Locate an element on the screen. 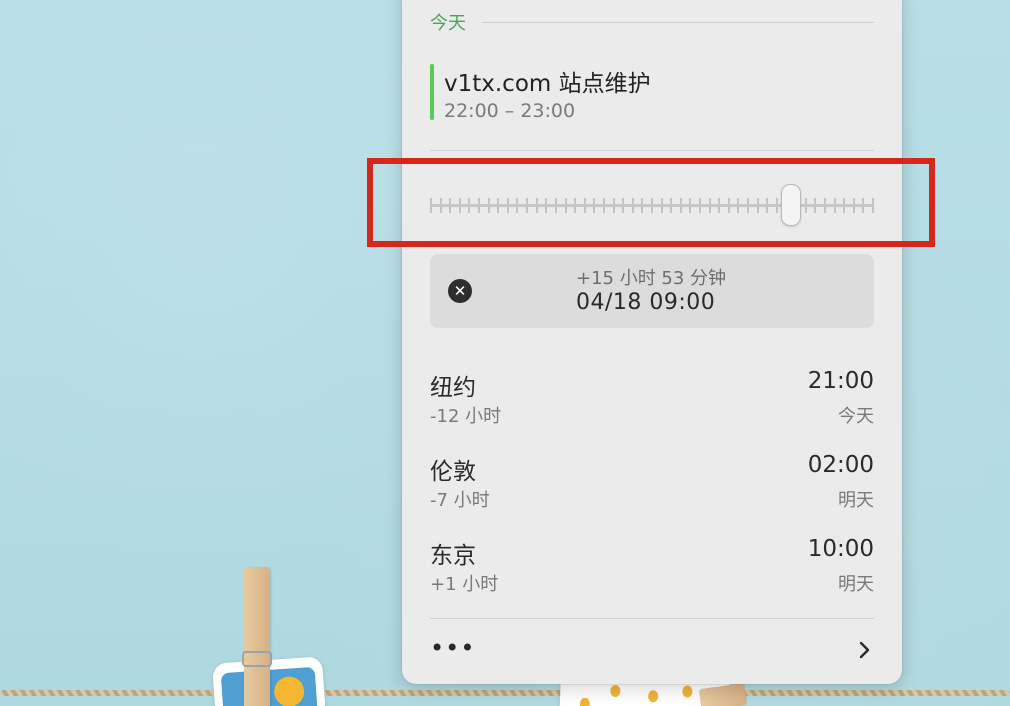  city-name: 伦敦 is located at coordinates (453, 472).